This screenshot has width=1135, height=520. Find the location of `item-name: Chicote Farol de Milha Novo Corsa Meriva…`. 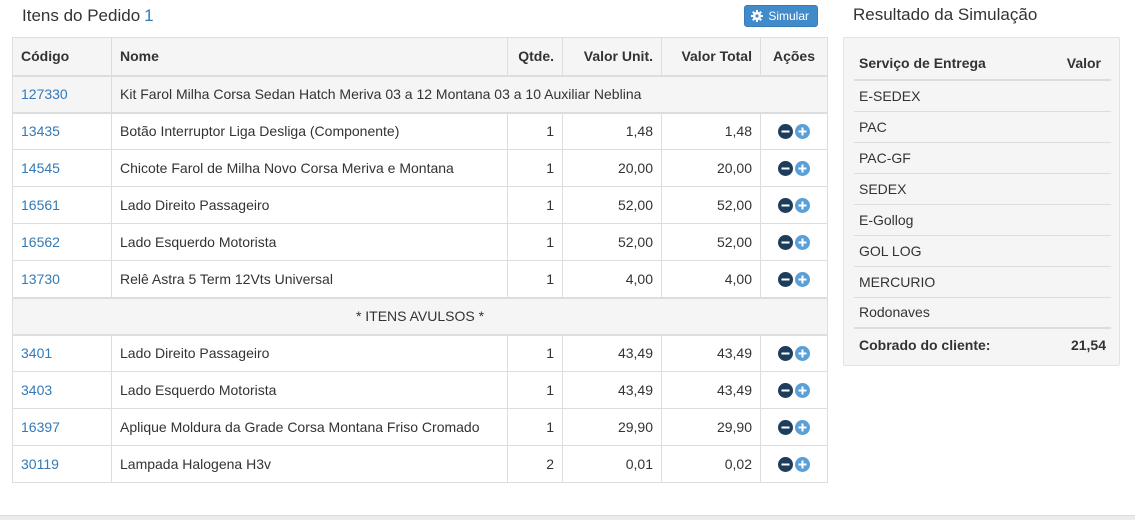

item-name: Chicote Farol de Milha Novo Corsa Meriva… is located at coordinates (309, 168).